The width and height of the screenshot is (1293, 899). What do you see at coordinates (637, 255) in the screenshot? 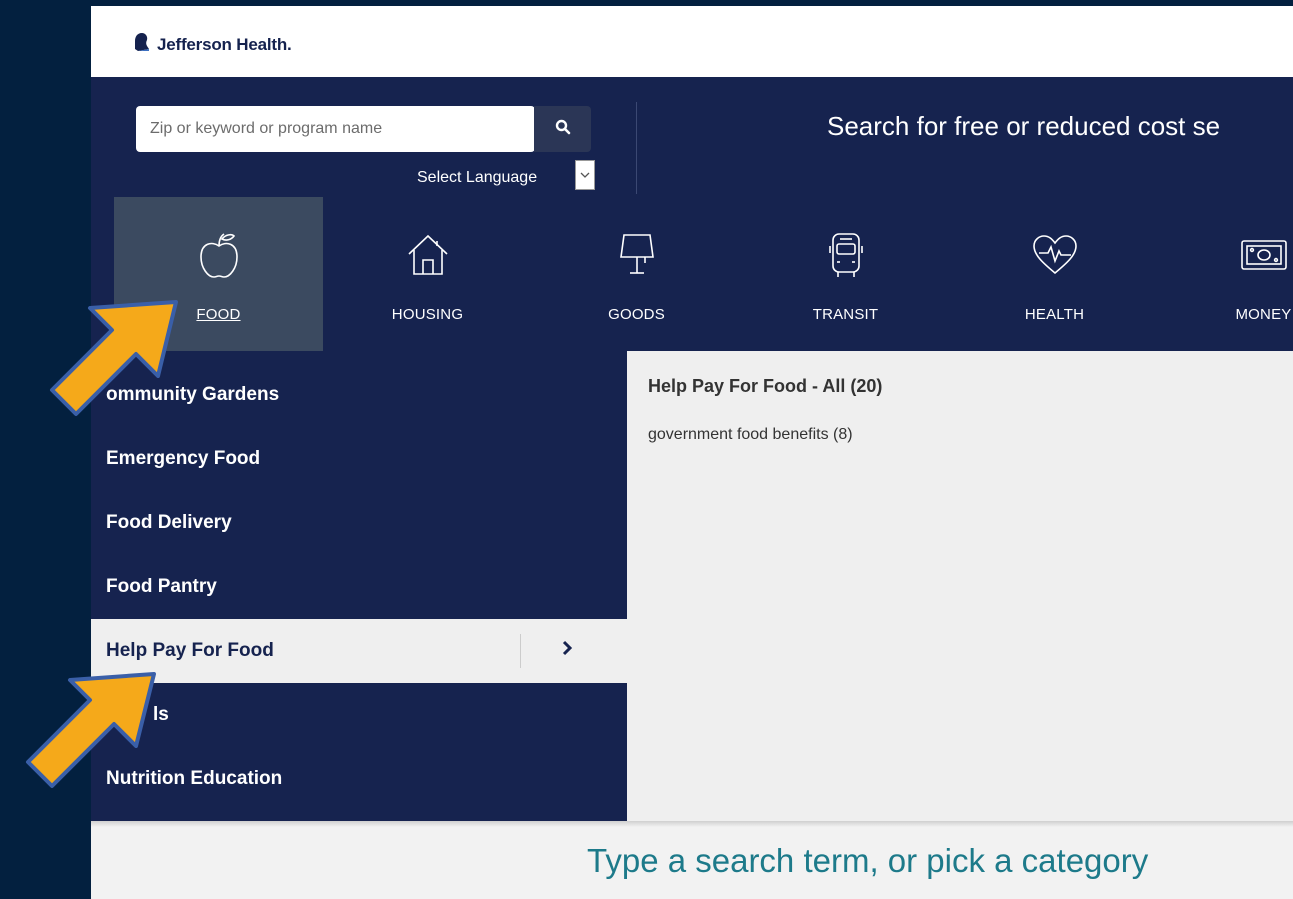
I see `lamp-icon` at bounding box center [637, 255].